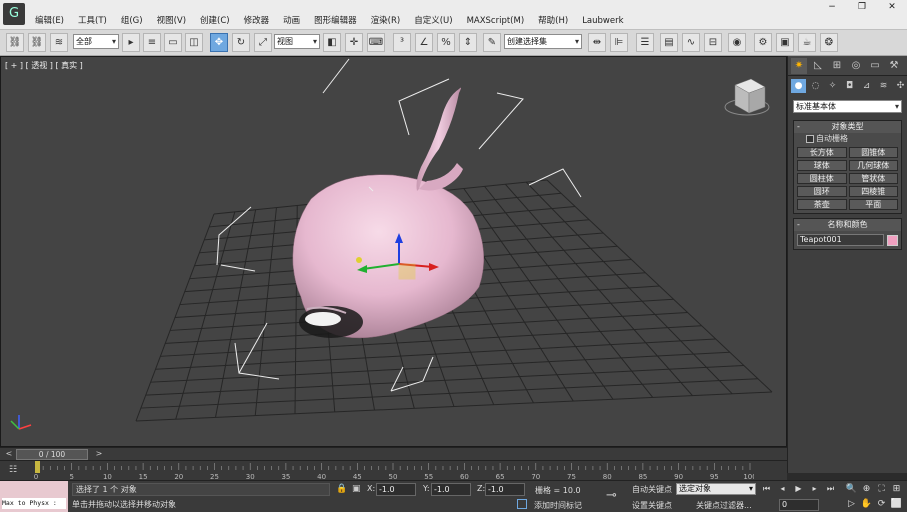 The height and width of the screenshot is (512, 907). I want to click on geometry-icon: ●, so click(798, 86).